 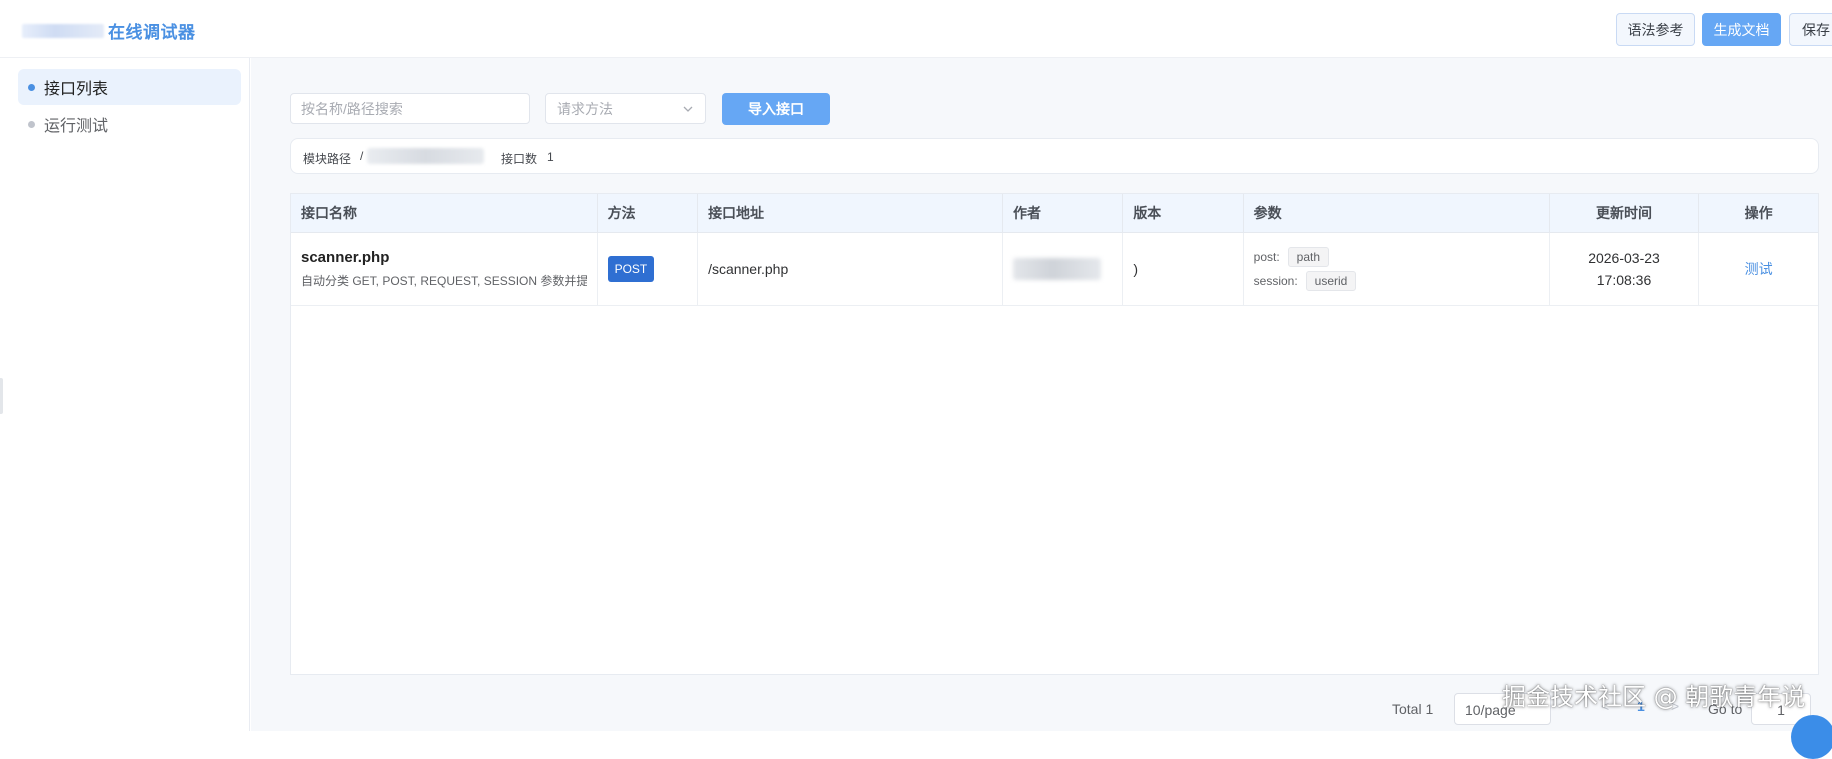 I want to click on col-header-name: 接口名称, so click(x=444, y=213).